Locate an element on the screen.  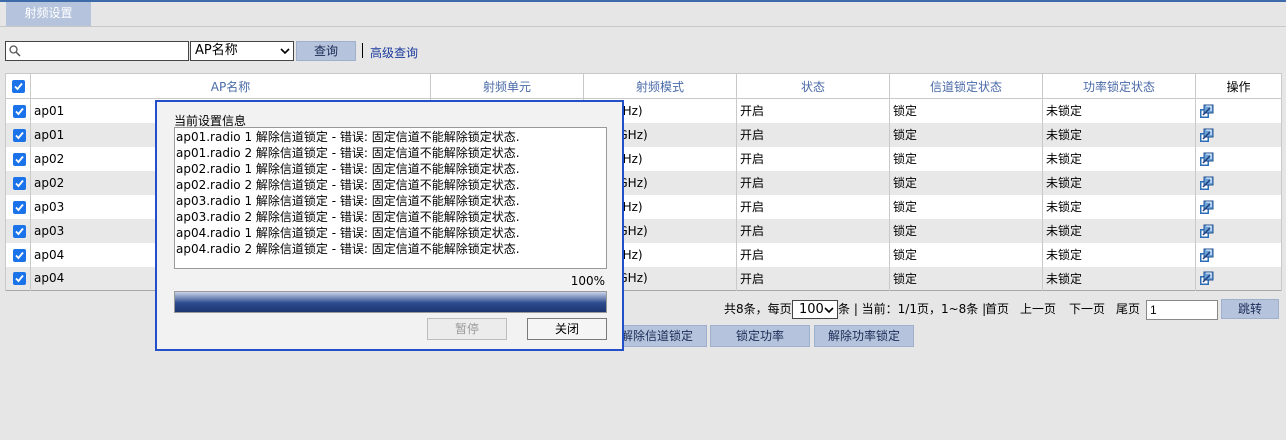
col-header-actions: 操作 is located at coordinates (1238, 86).